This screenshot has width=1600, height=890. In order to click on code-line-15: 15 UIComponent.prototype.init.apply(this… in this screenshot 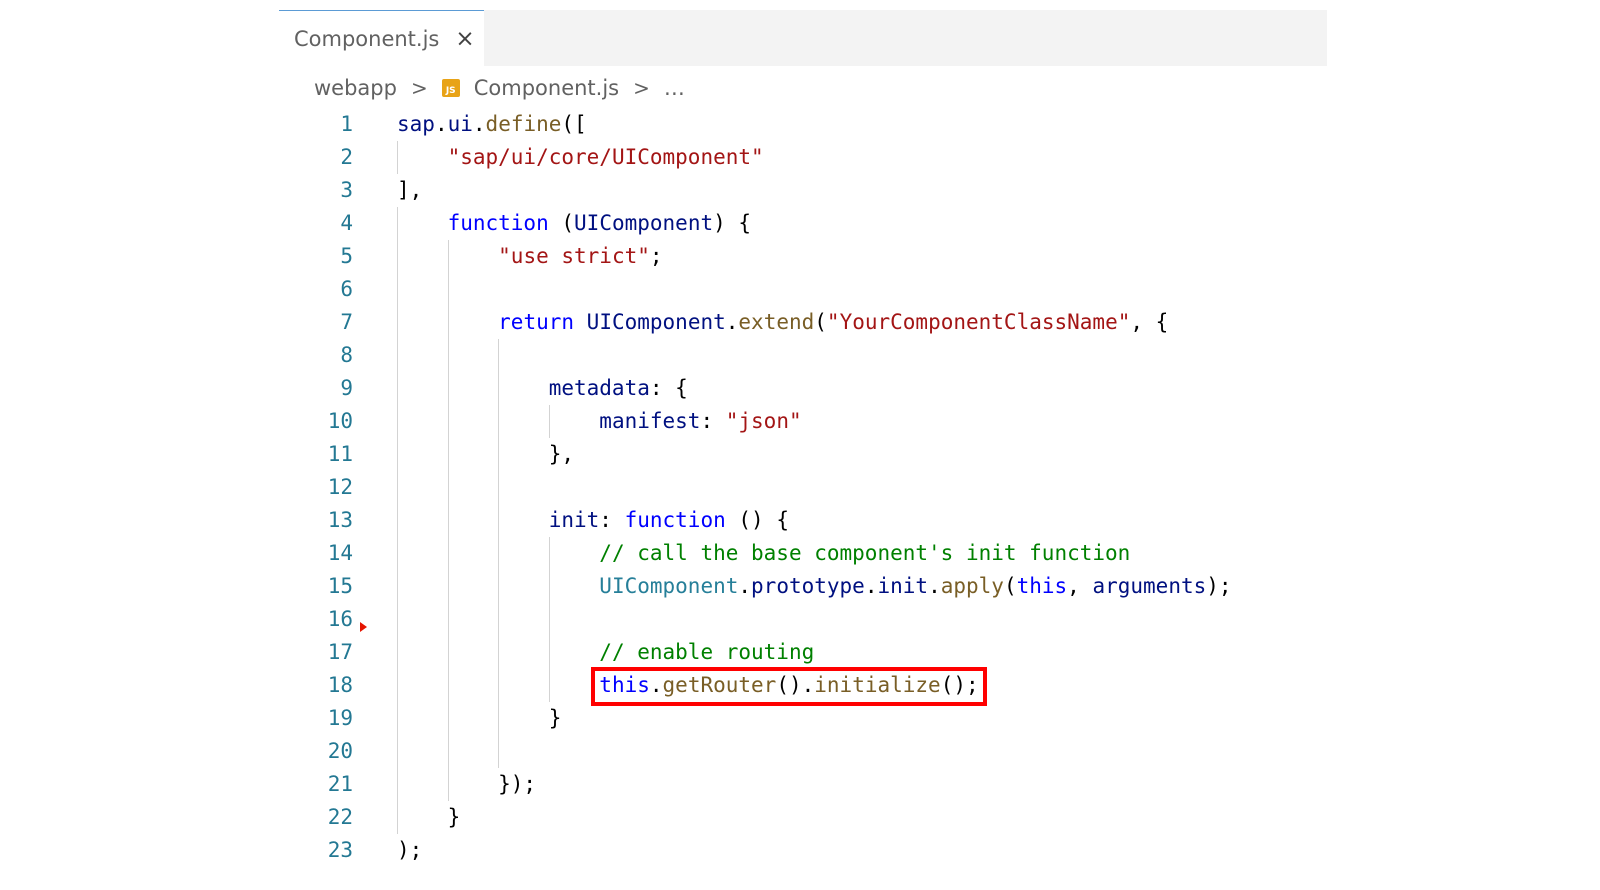, I will do `click(803, 586)`.